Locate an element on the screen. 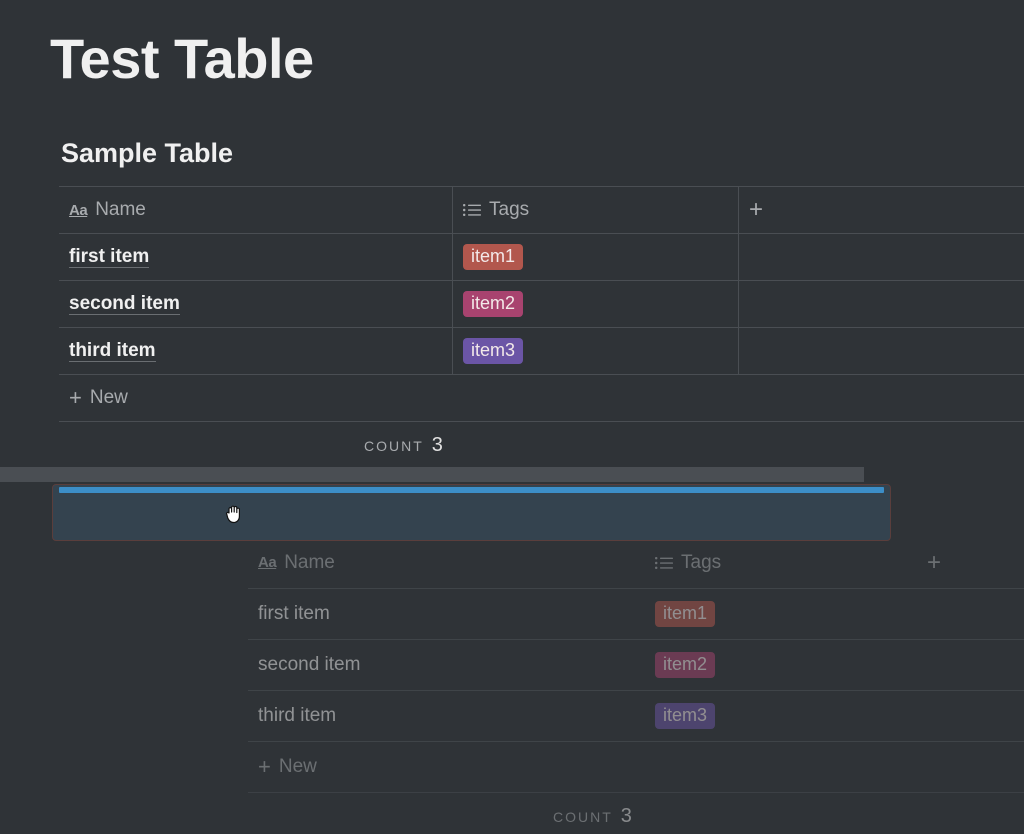  block-divider is located at coordinates (432, 474).